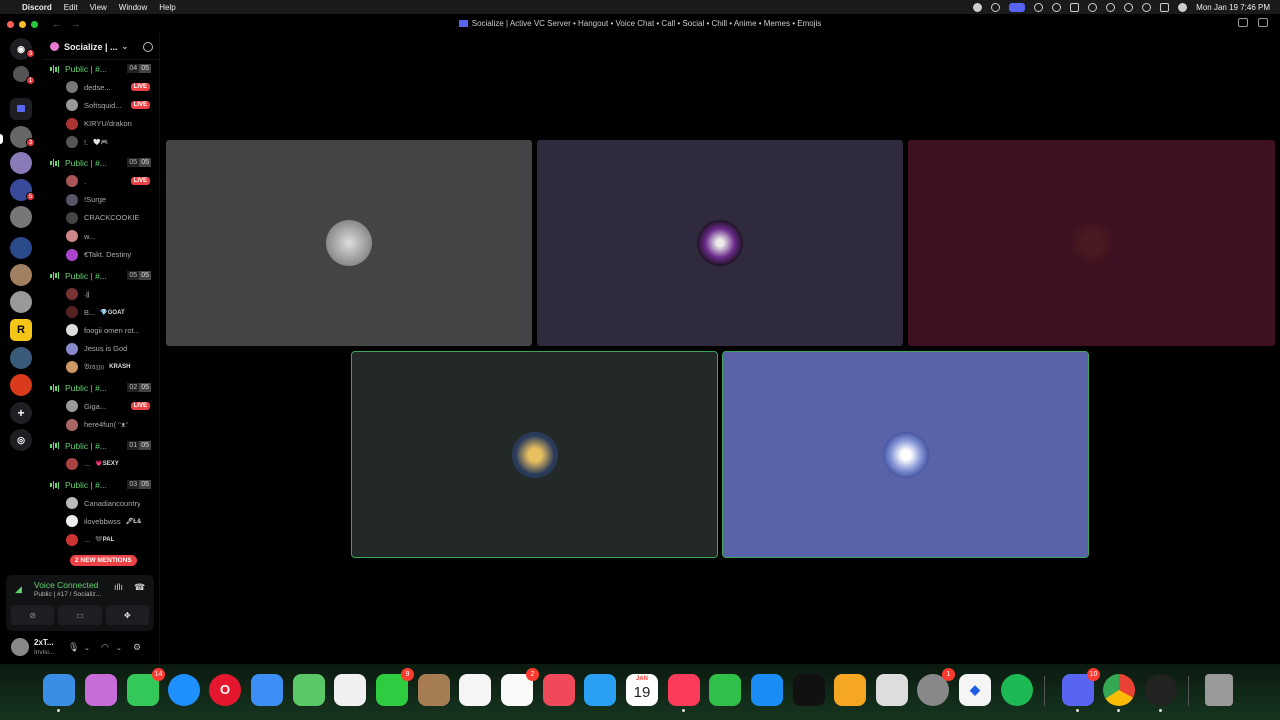 This screenshot has height=720, width=1280. Describe the element at coordinates (1147, 7) in the screenshot. I see `search-icon` at that location.